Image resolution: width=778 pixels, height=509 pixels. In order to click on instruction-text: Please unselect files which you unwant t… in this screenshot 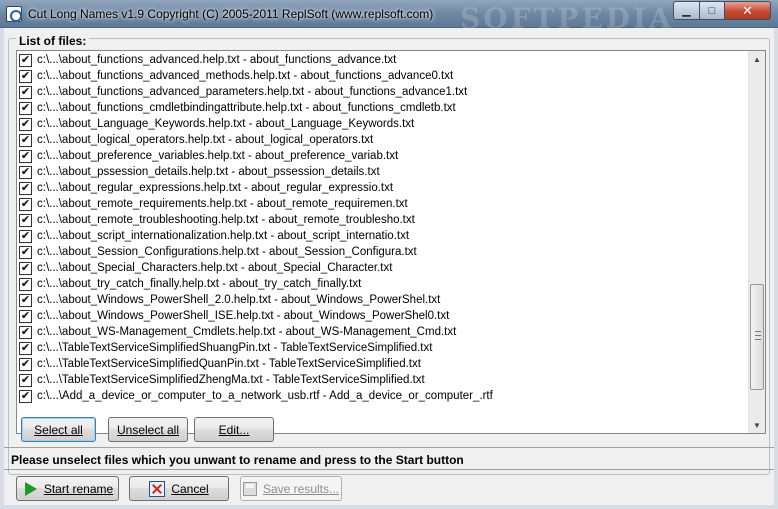, I will do `click(237, 460)`.